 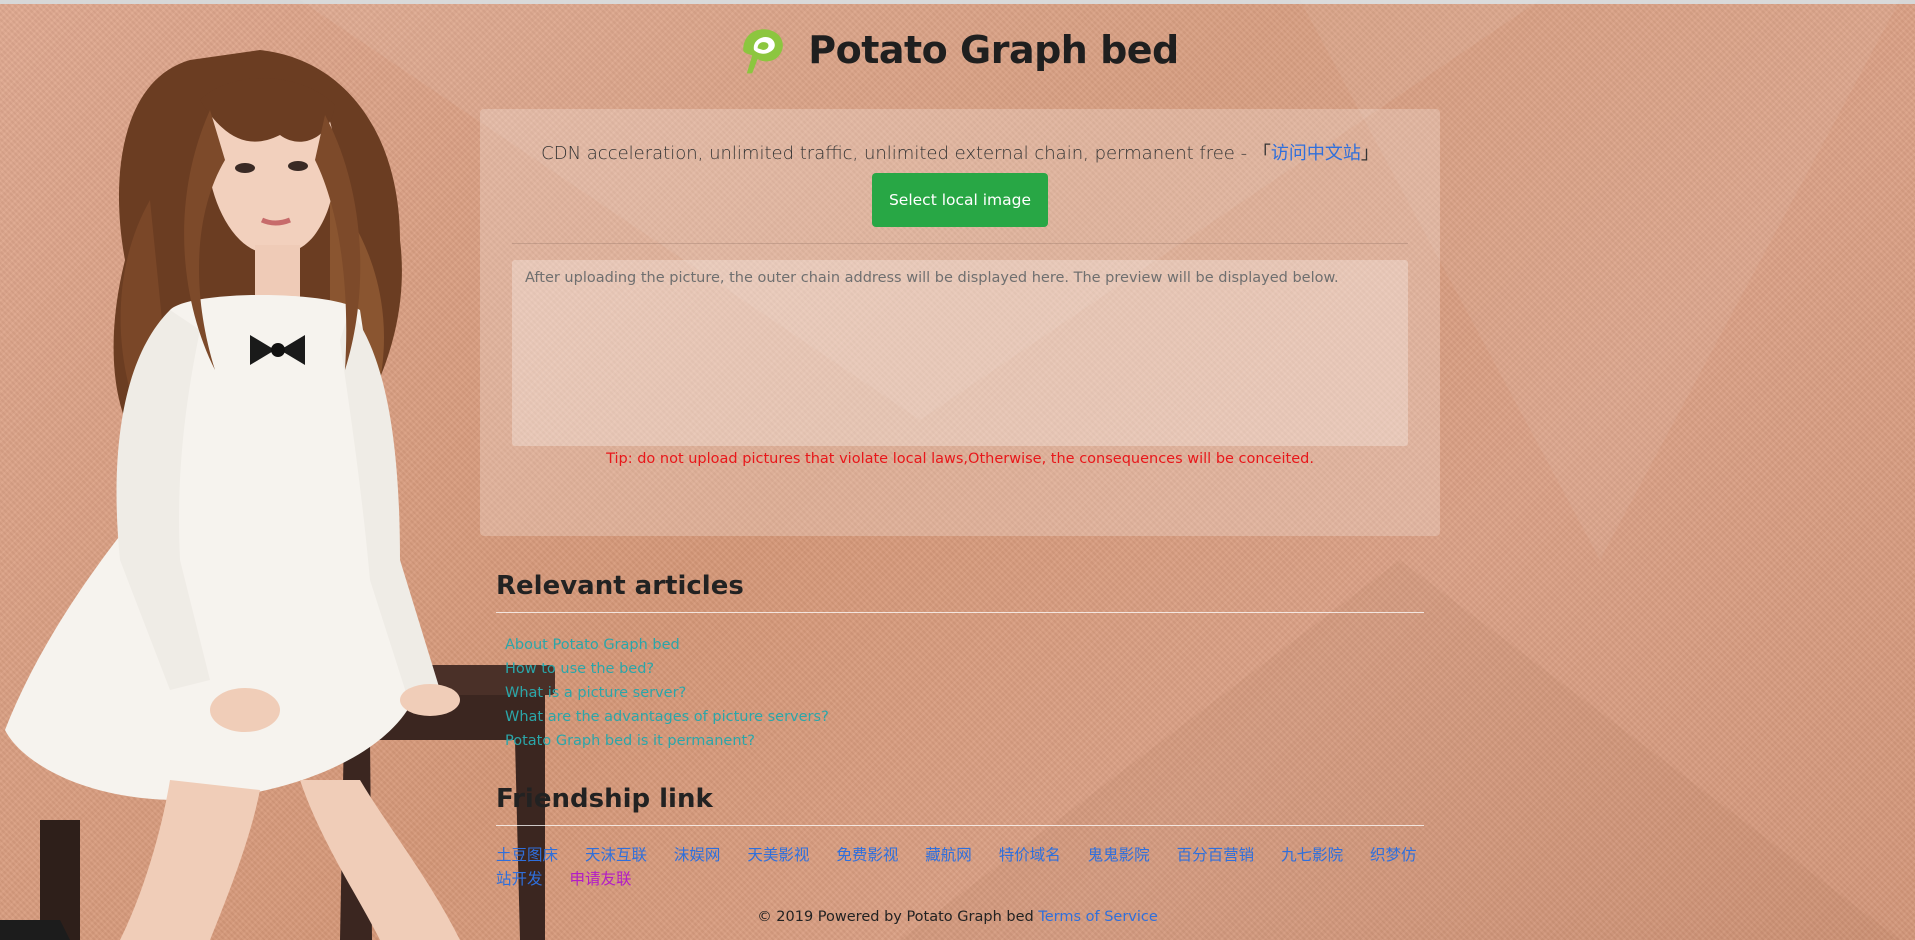 What do you see at coordinates (600, 879) in the screenshot?
I see `apply-friend-link: 申请友联` at bounding box center [600, 879].